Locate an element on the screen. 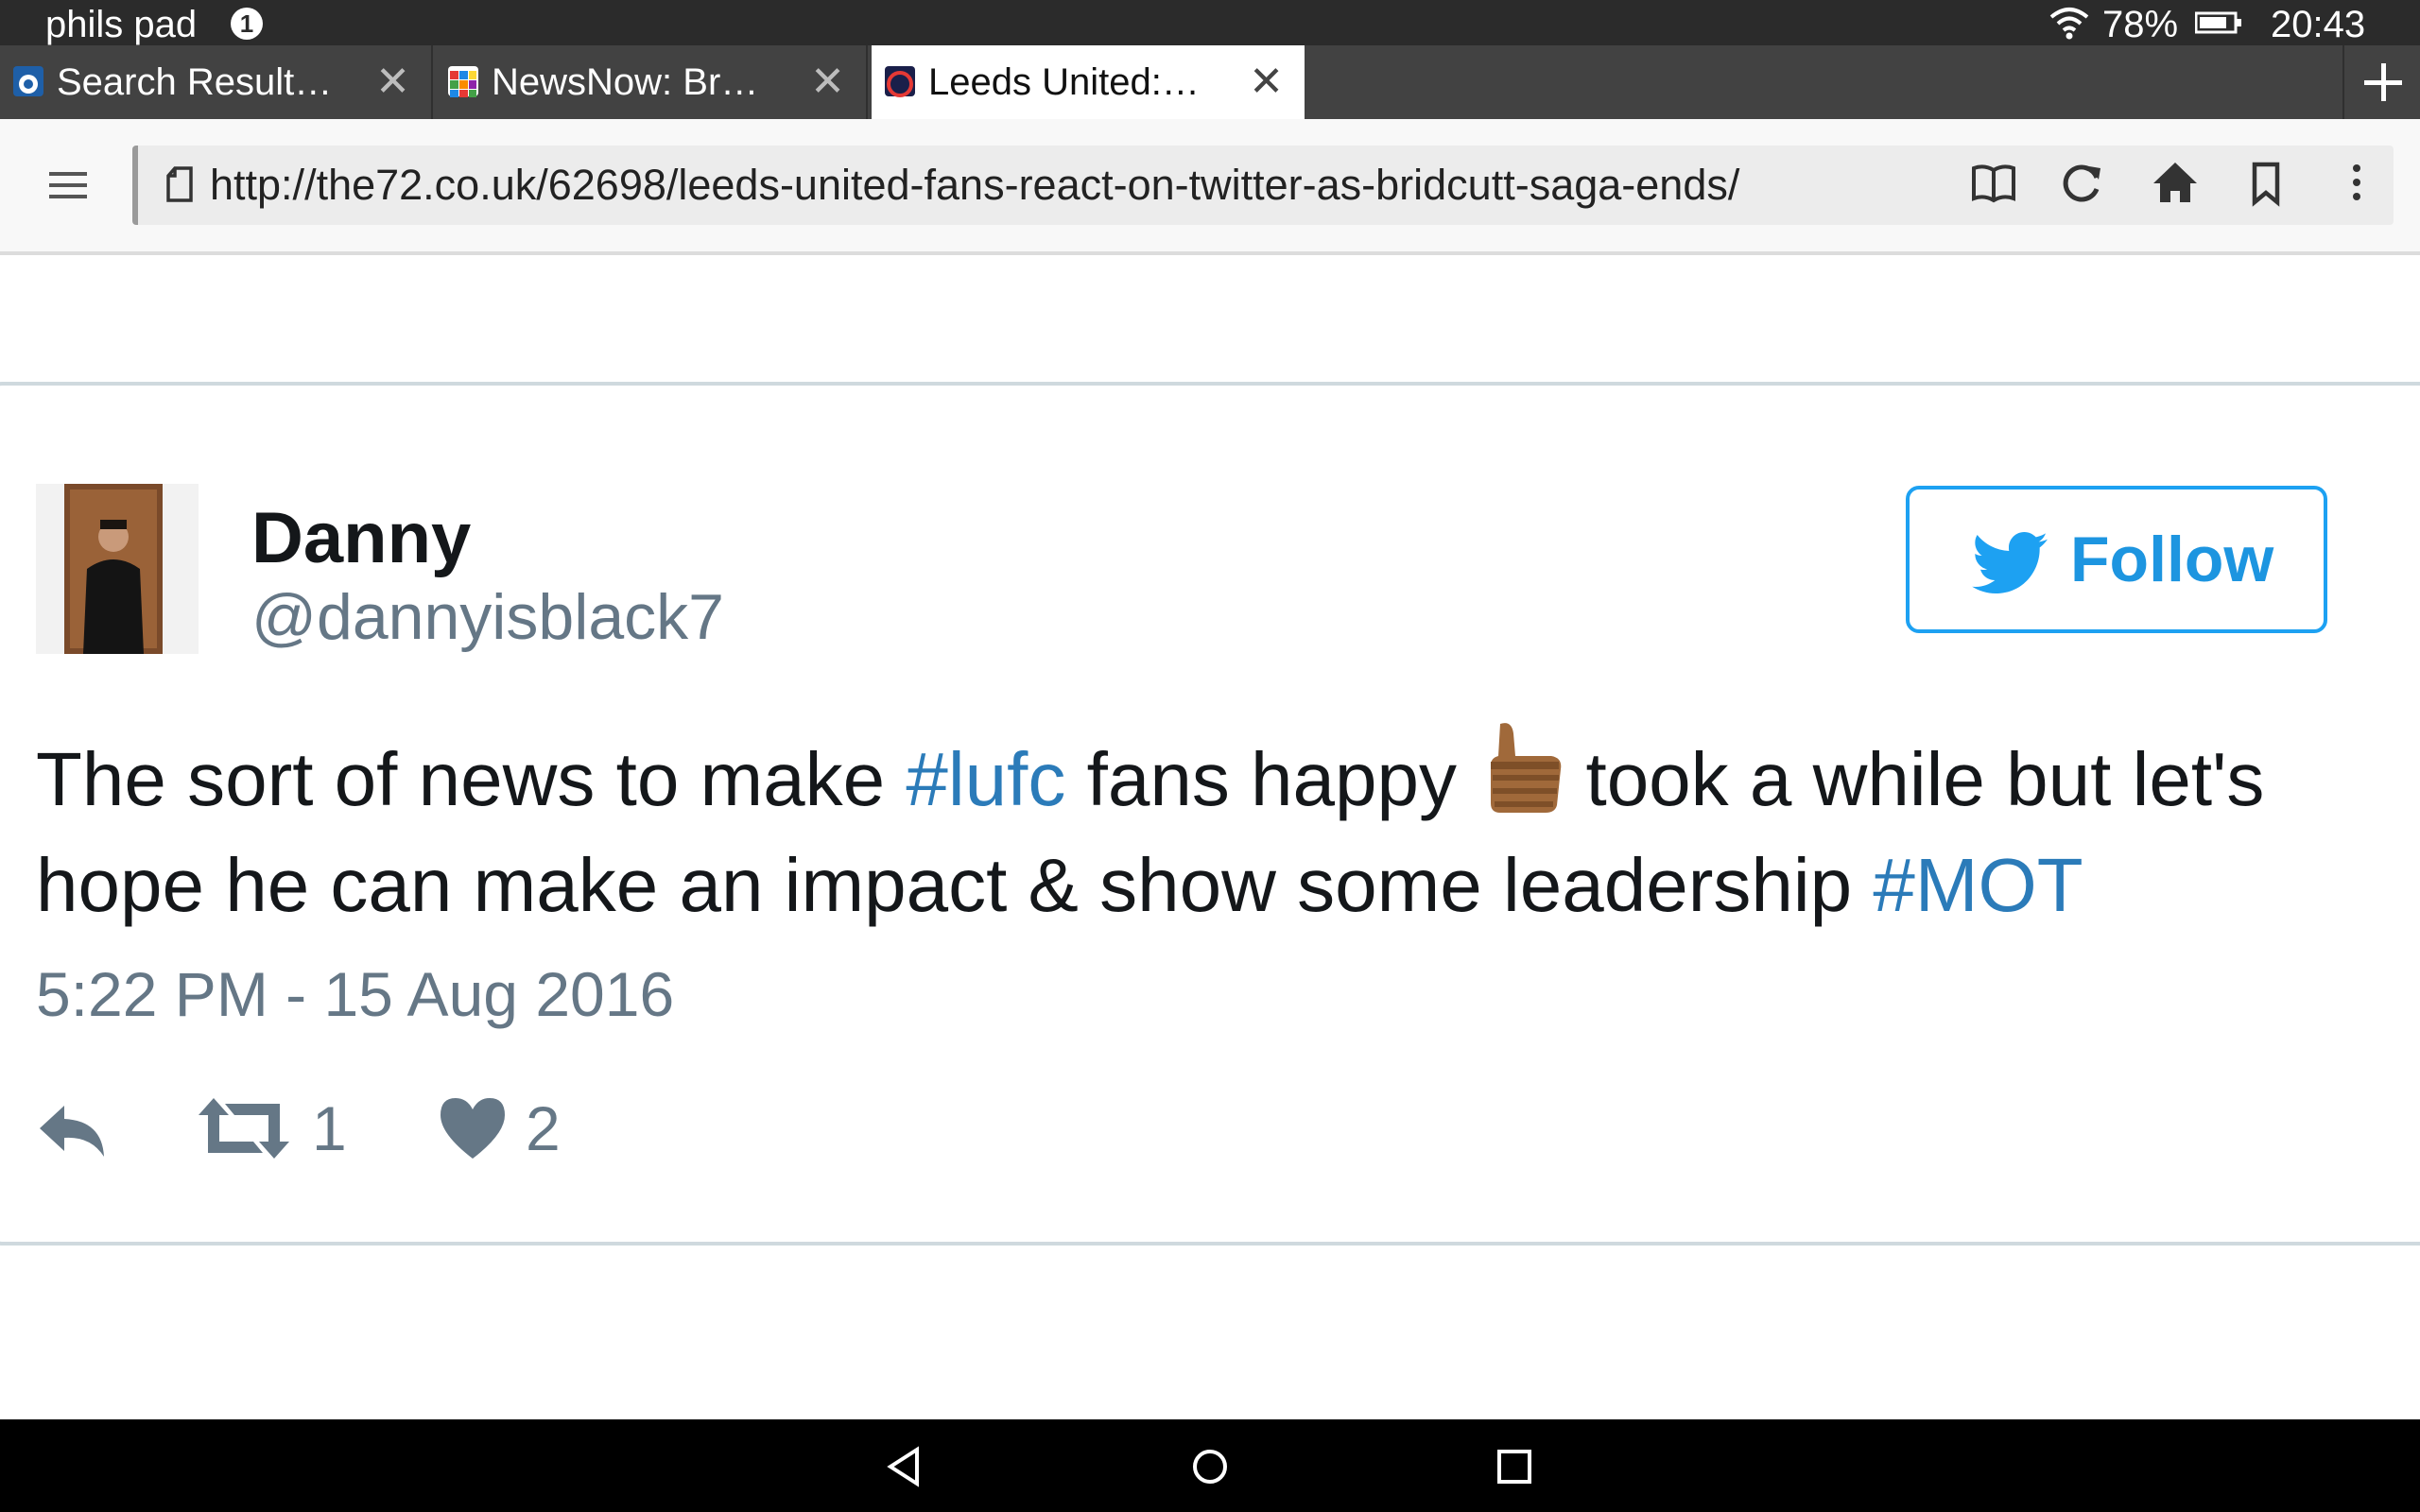  page-icon is located at coordinates (179, 184).